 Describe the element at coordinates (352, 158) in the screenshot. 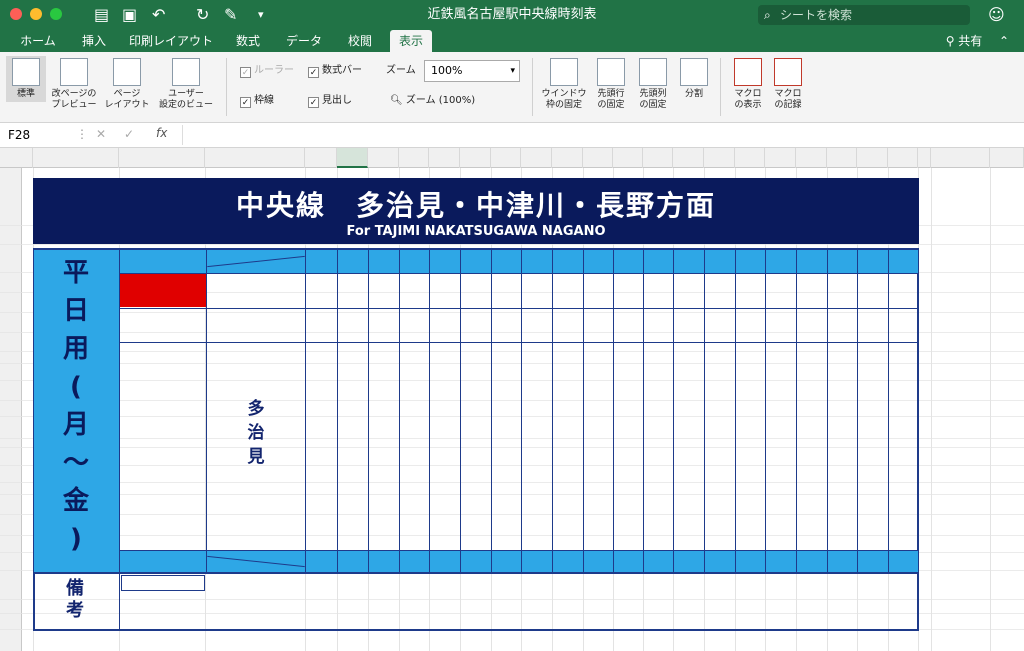

I see `column-header-f` at that location.